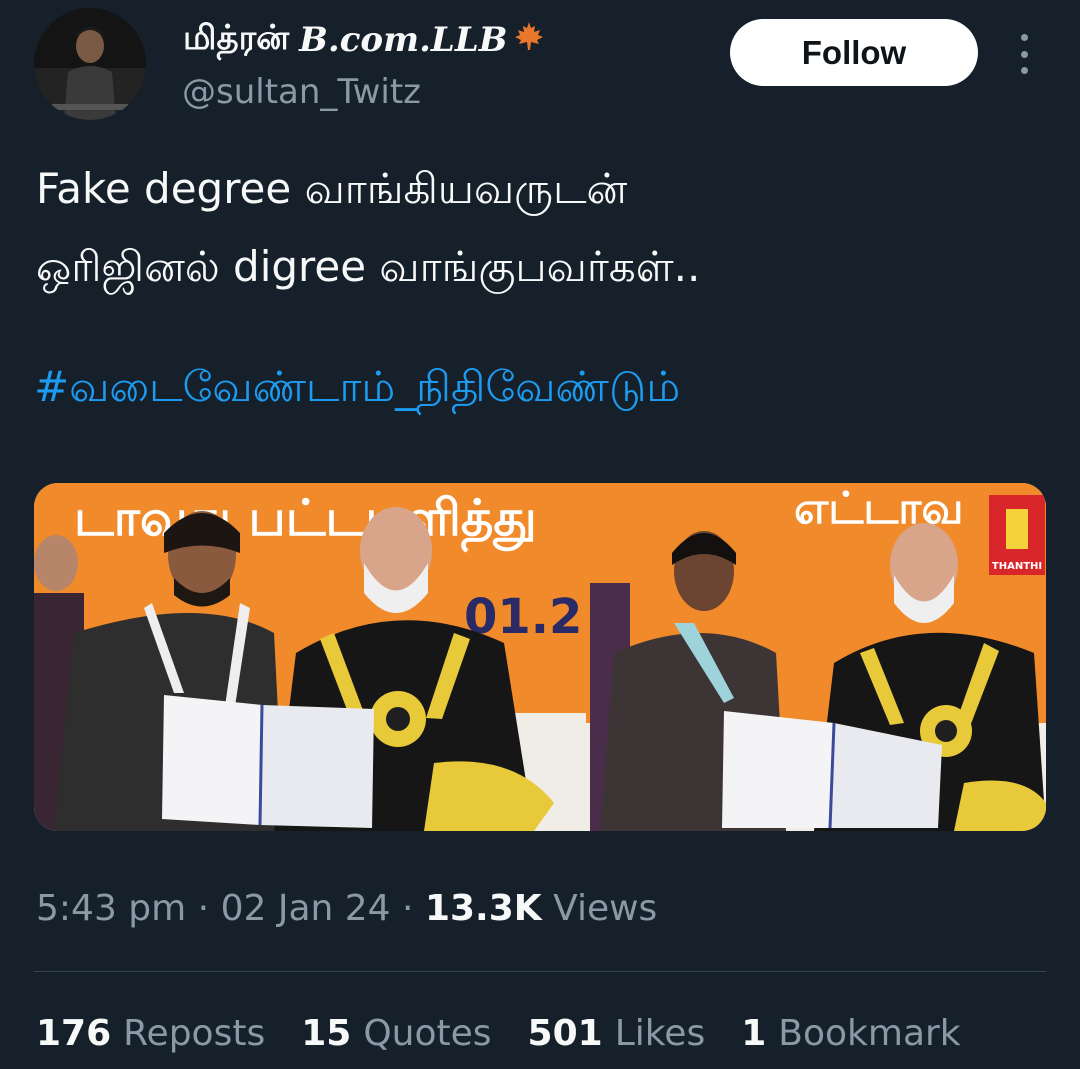  I want to click on likes-stat: 501 Likes, so click(617, 1033).